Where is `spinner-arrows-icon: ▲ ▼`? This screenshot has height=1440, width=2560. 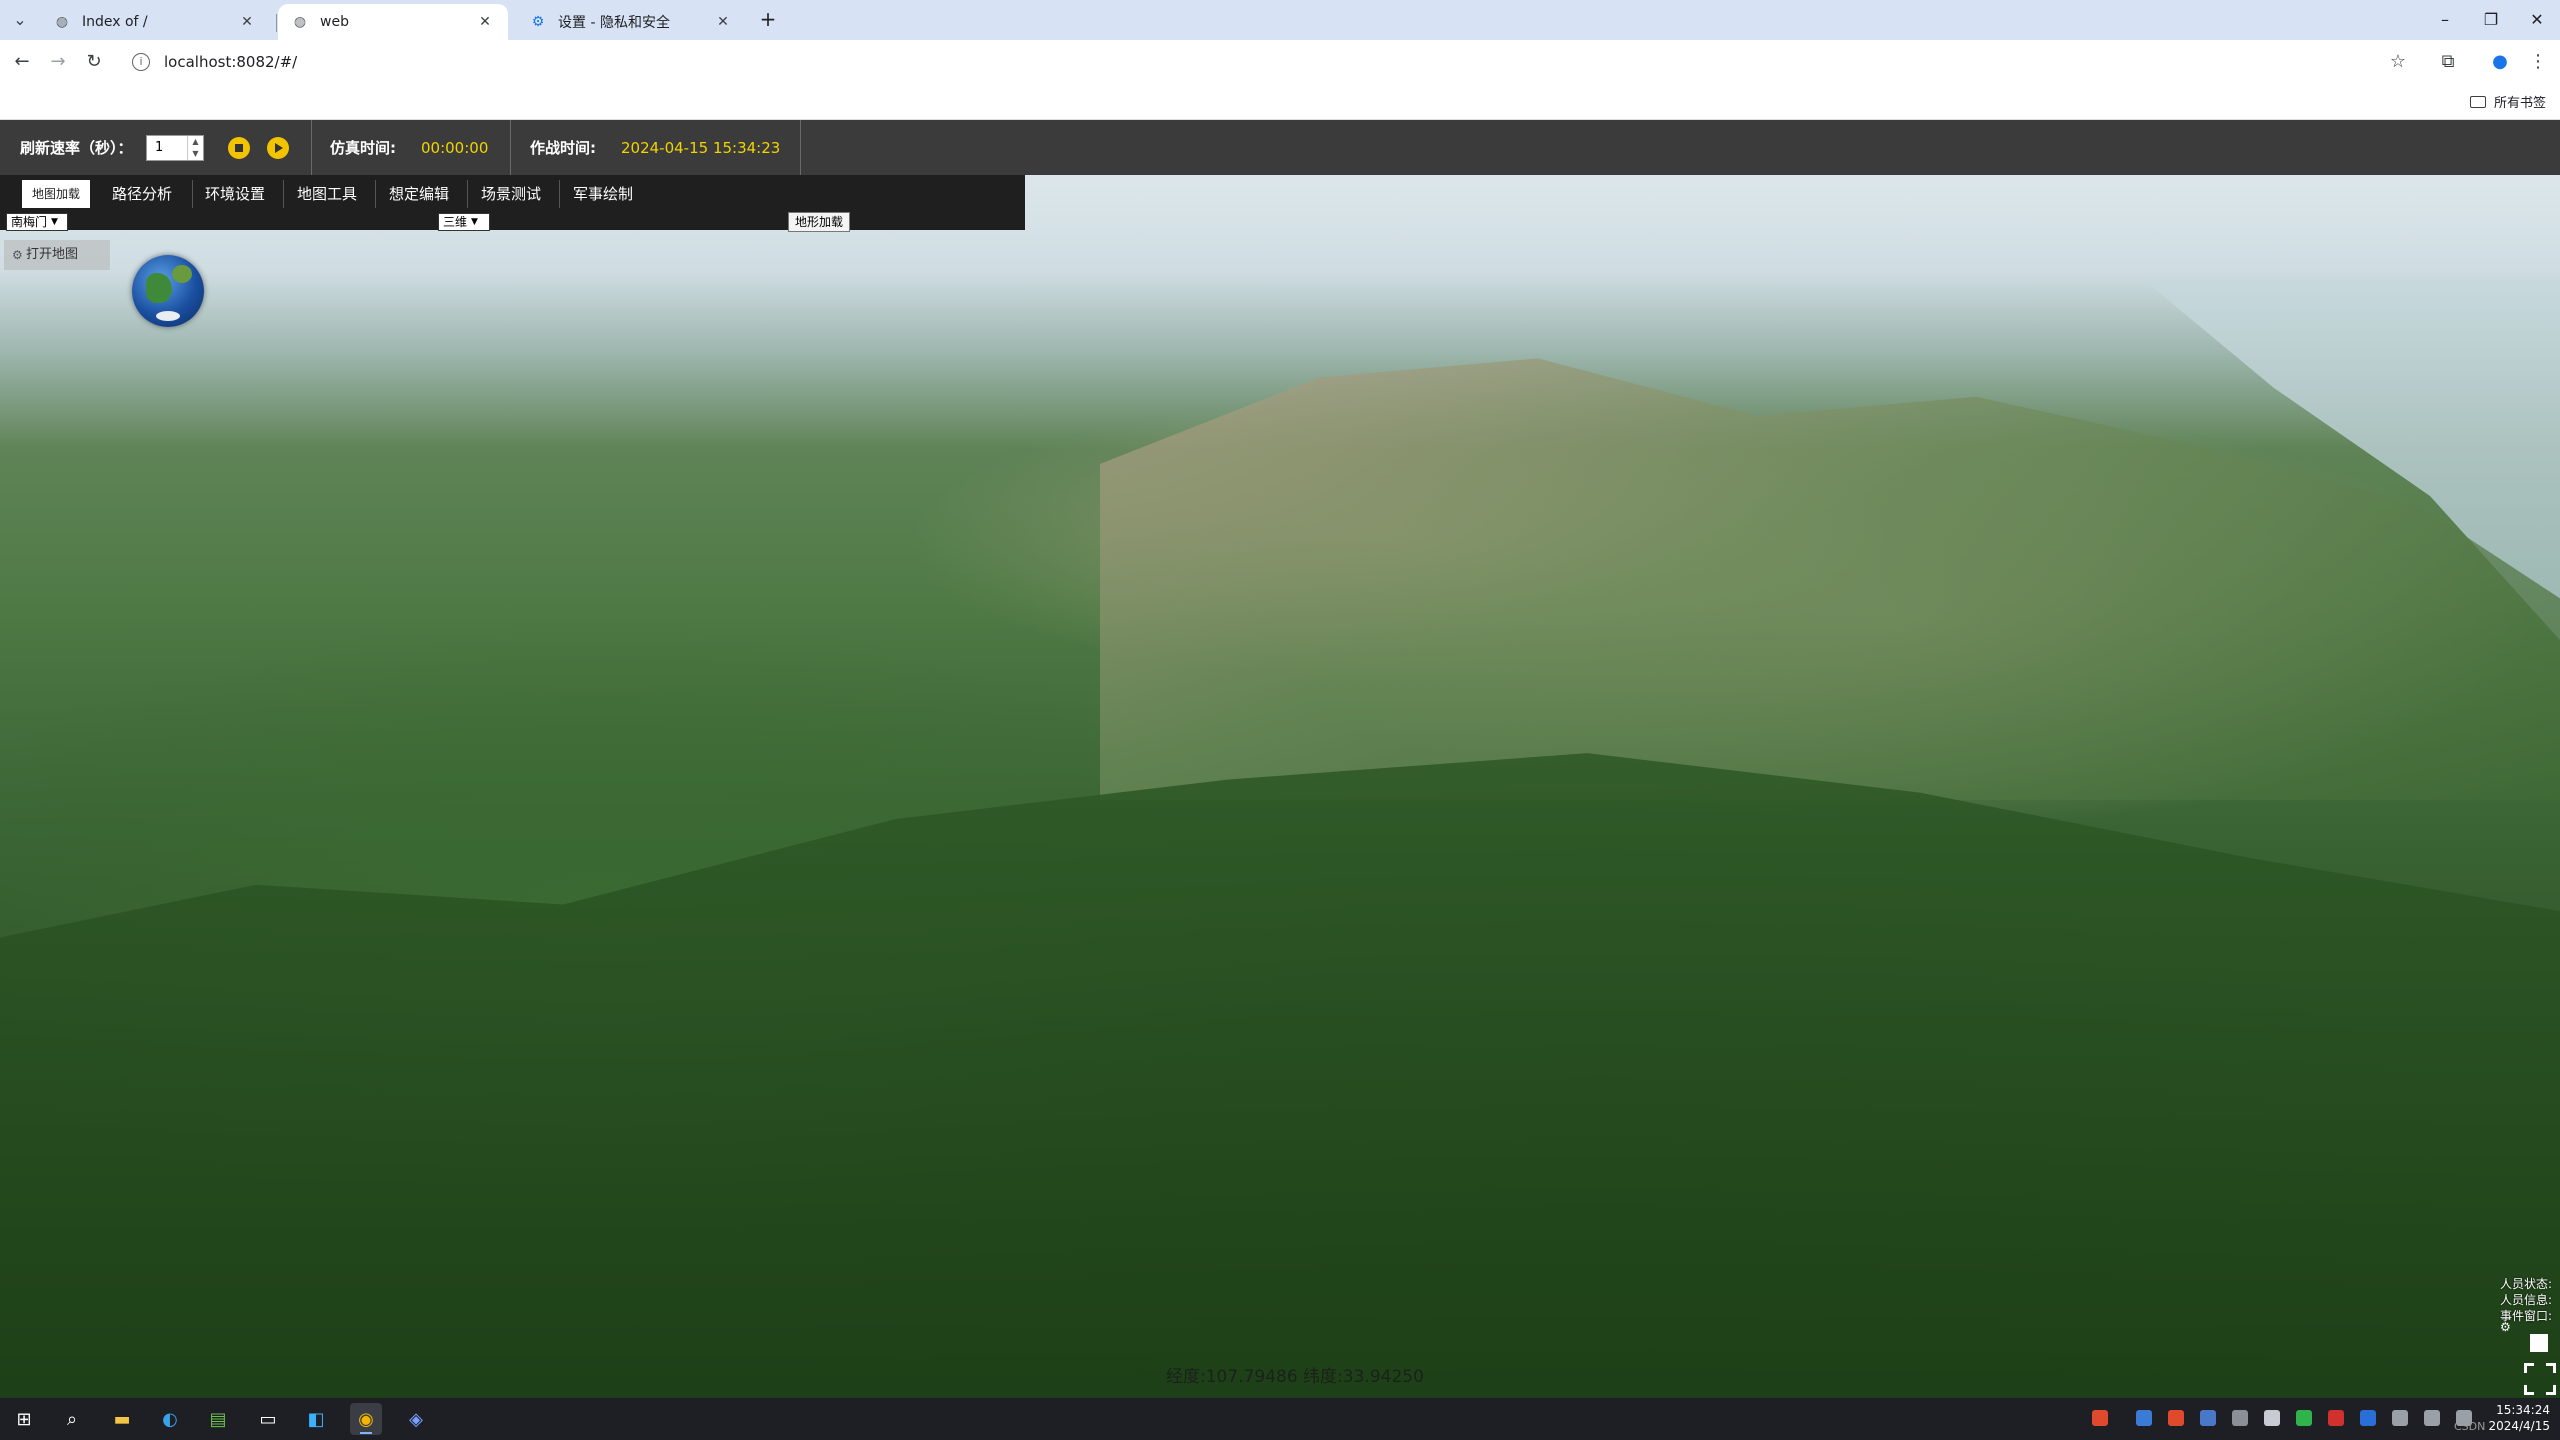 spinner-arrows-icon: ▲ ▼ is located at coordinates (195, 148).